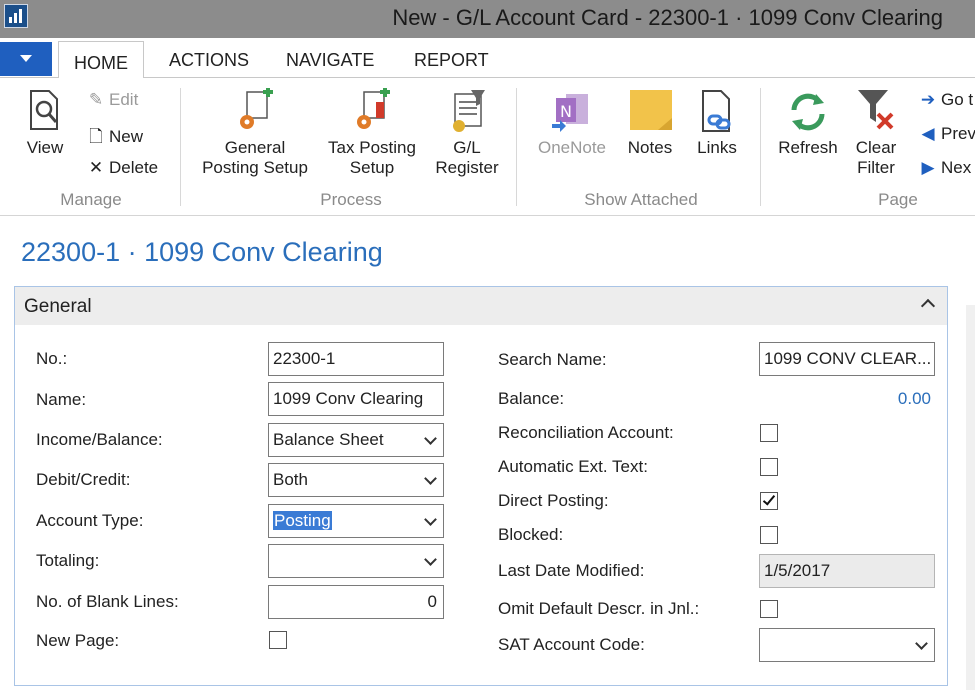 The height and width of the screenshot is (693, 975). Describe the element at coordinates (90, 520) in the screenshot. I see `account-type-label: Account Type:` at that location.